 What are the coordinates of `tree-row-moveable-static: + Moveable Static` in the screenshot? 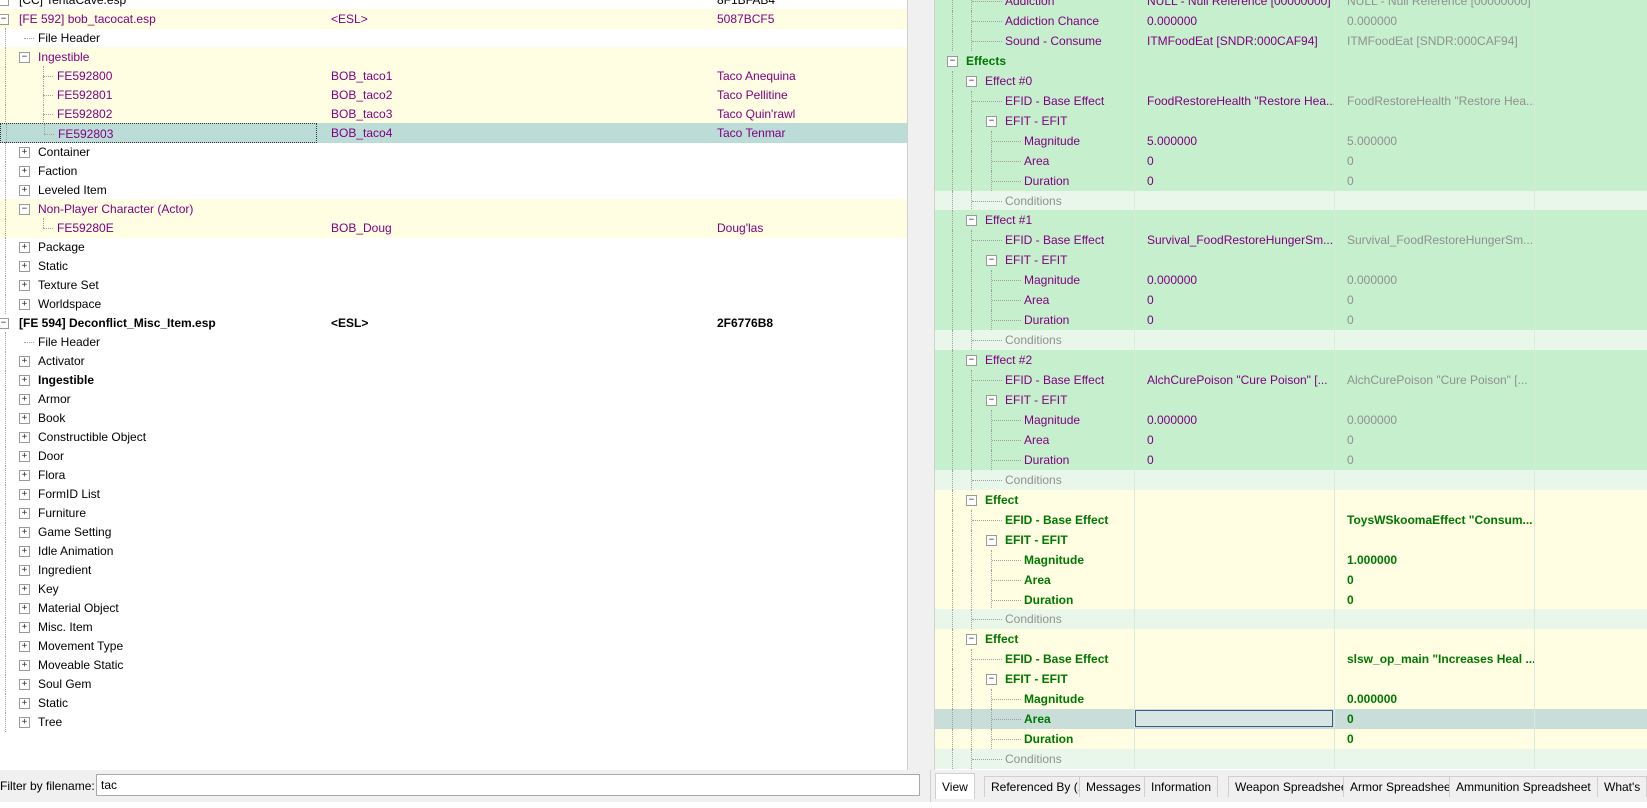 It's located at (453, 665).